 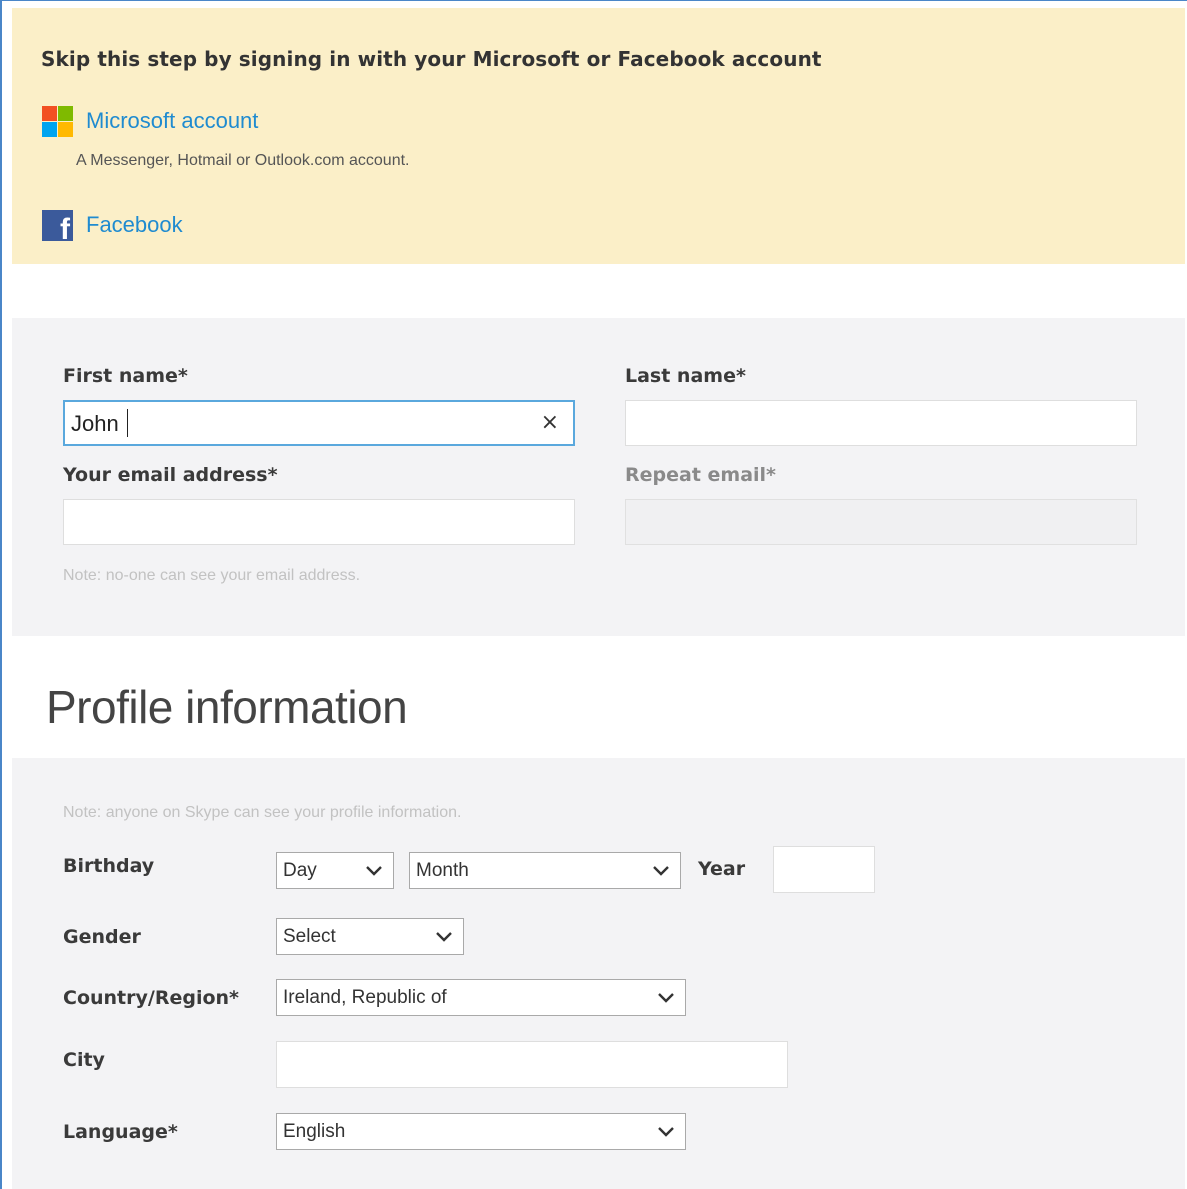 What do you see at coordinates (335, 870) in the screenshot?
I see `birthday-day-select: Day` at bounding box center [335, 870].